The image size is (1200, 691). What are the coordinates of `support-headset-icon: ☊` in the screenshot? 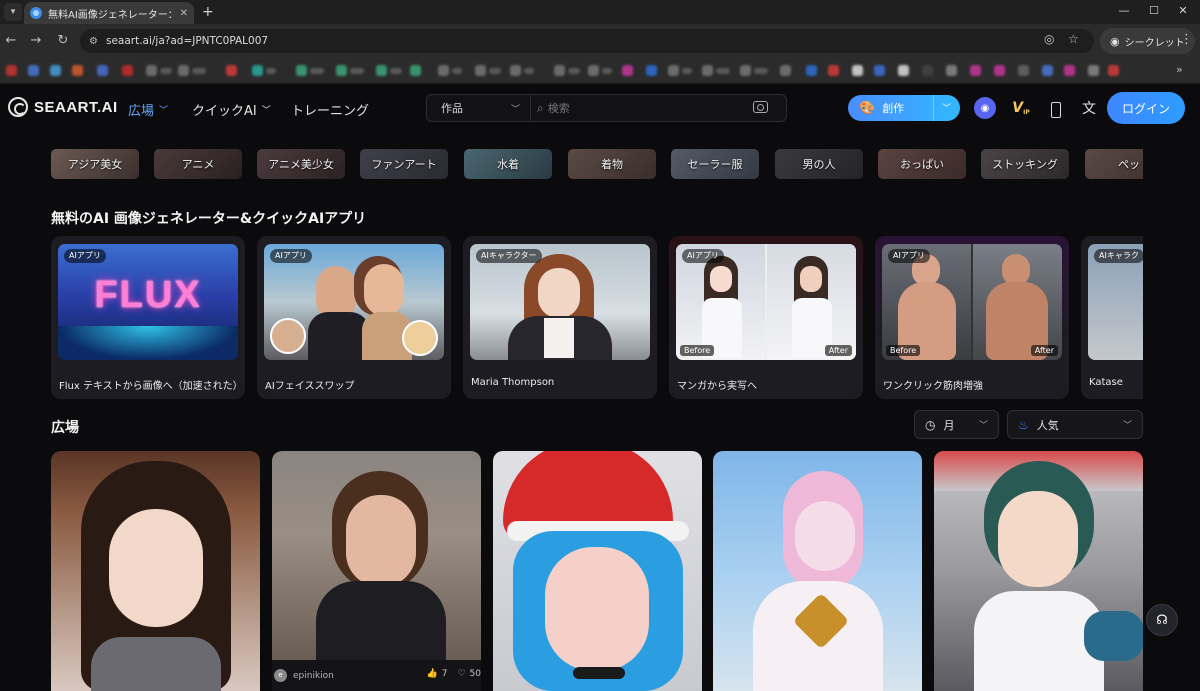 It's located at (1162, 620).